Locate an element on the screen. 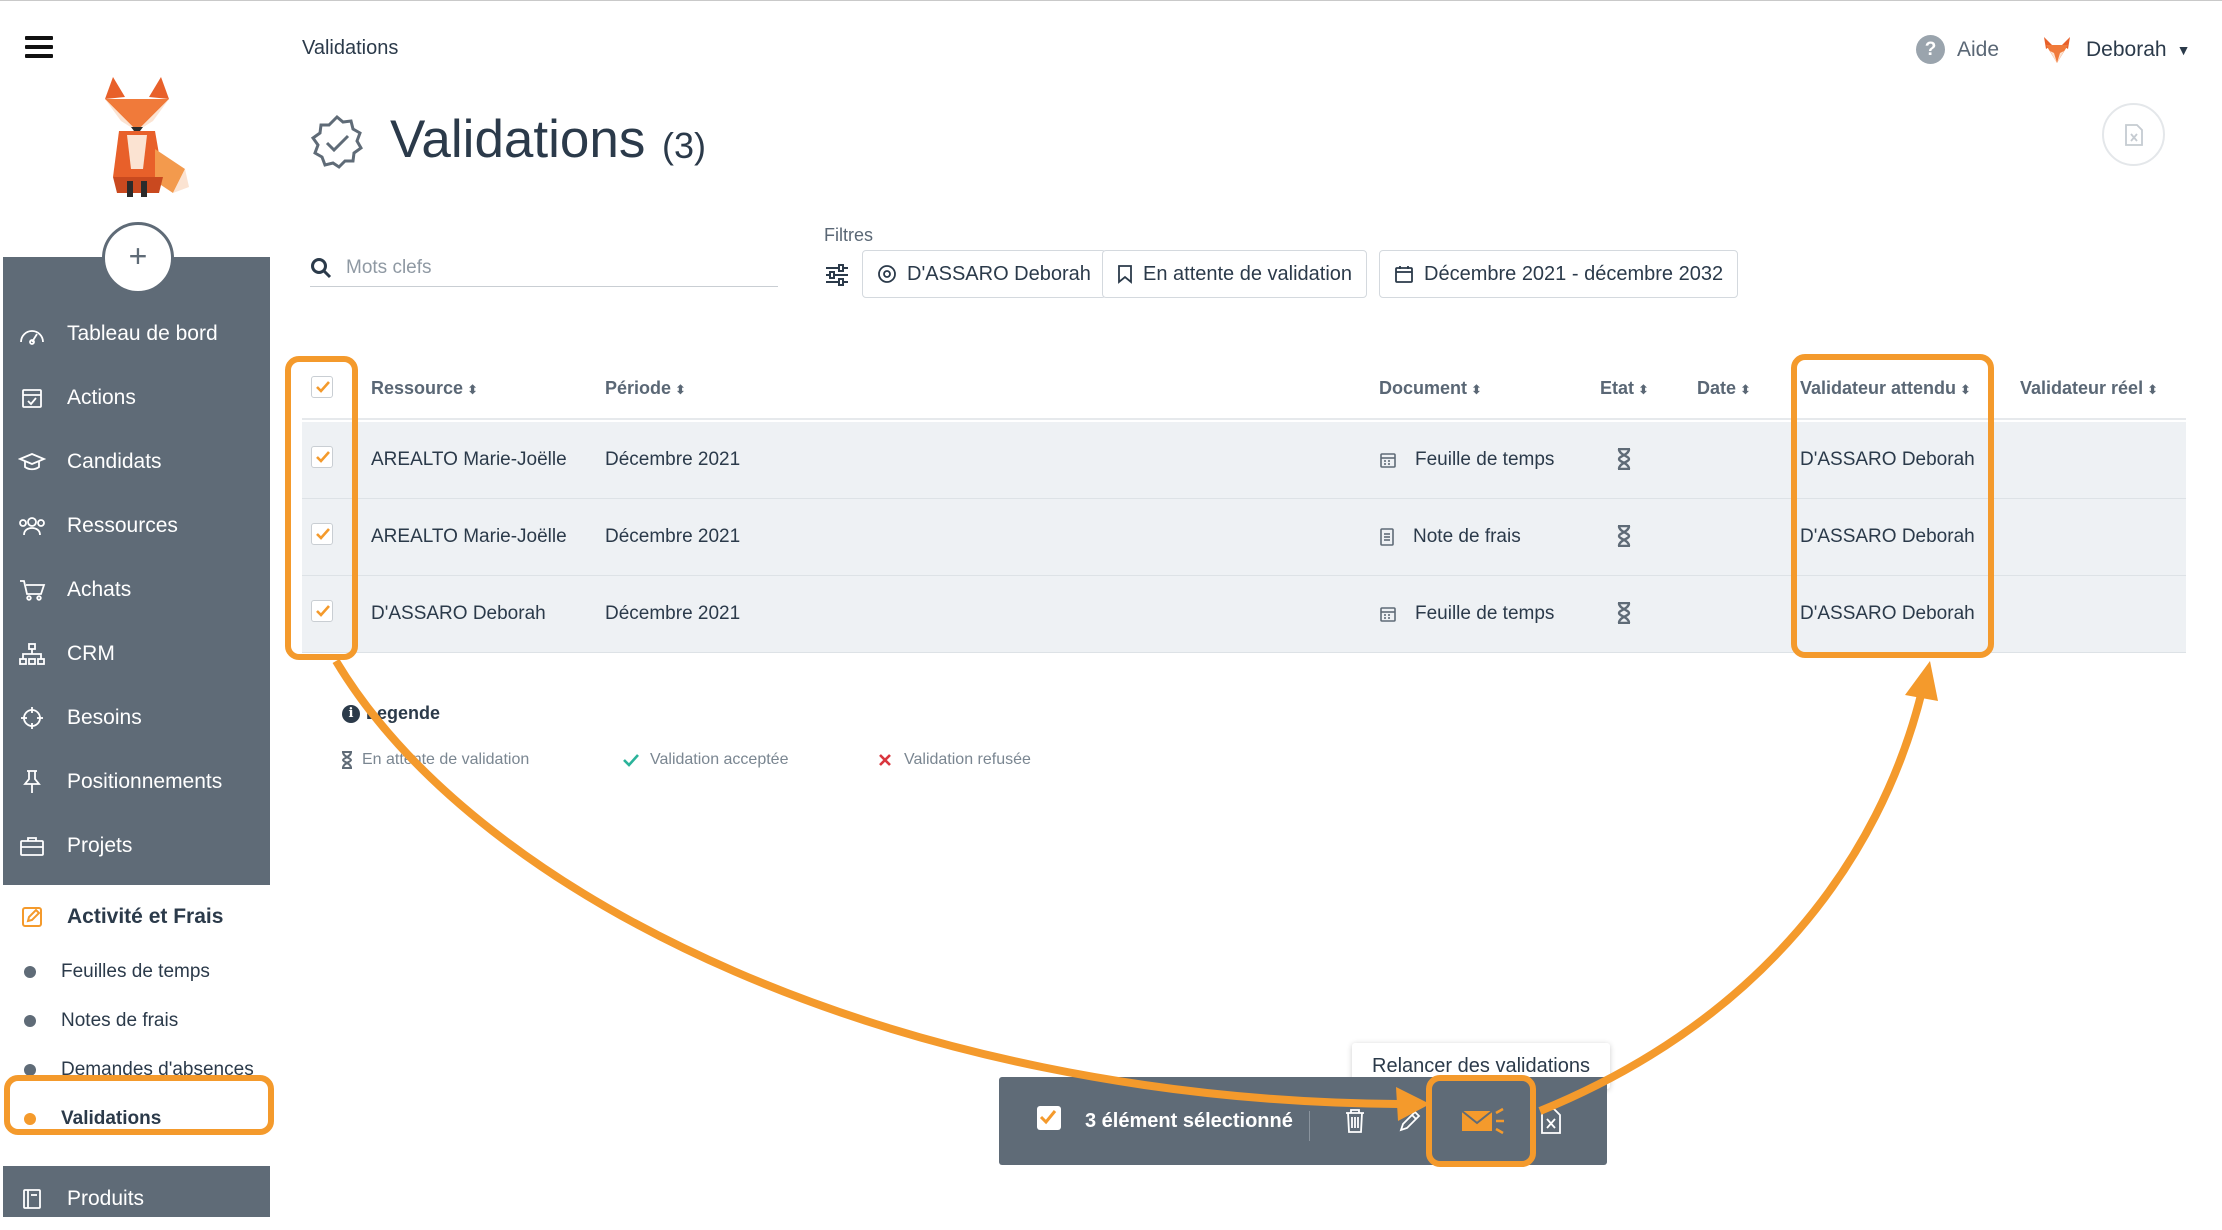  pencil-icon is located at coordinates (1410, 1121).